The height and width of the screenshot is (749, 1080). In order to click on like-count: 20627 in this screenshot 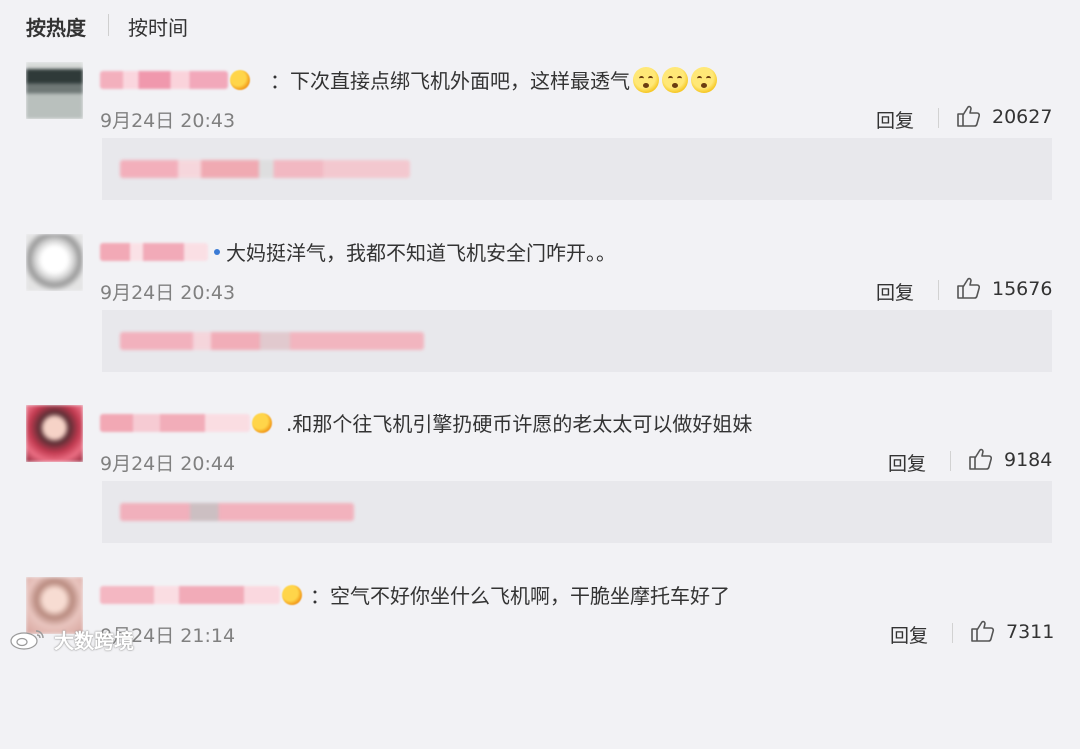, I will do `click(1022, 117)`.